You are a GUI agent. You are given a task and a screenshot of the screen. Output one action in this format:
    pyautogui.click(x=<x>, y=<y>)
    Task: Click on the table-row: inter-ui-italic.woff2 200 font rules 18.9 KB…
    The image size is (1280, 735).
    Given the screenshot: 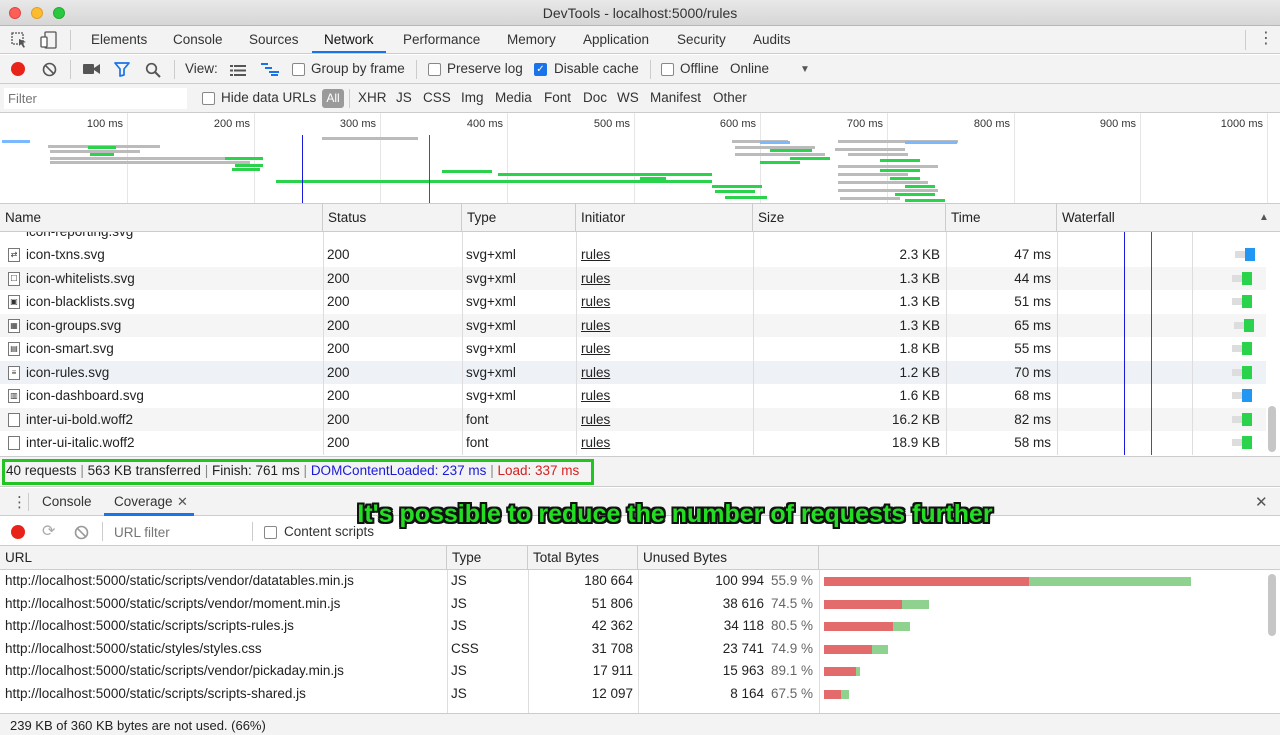 What is the action you would take?
    pyautogui.click(x=633, y=443)
    